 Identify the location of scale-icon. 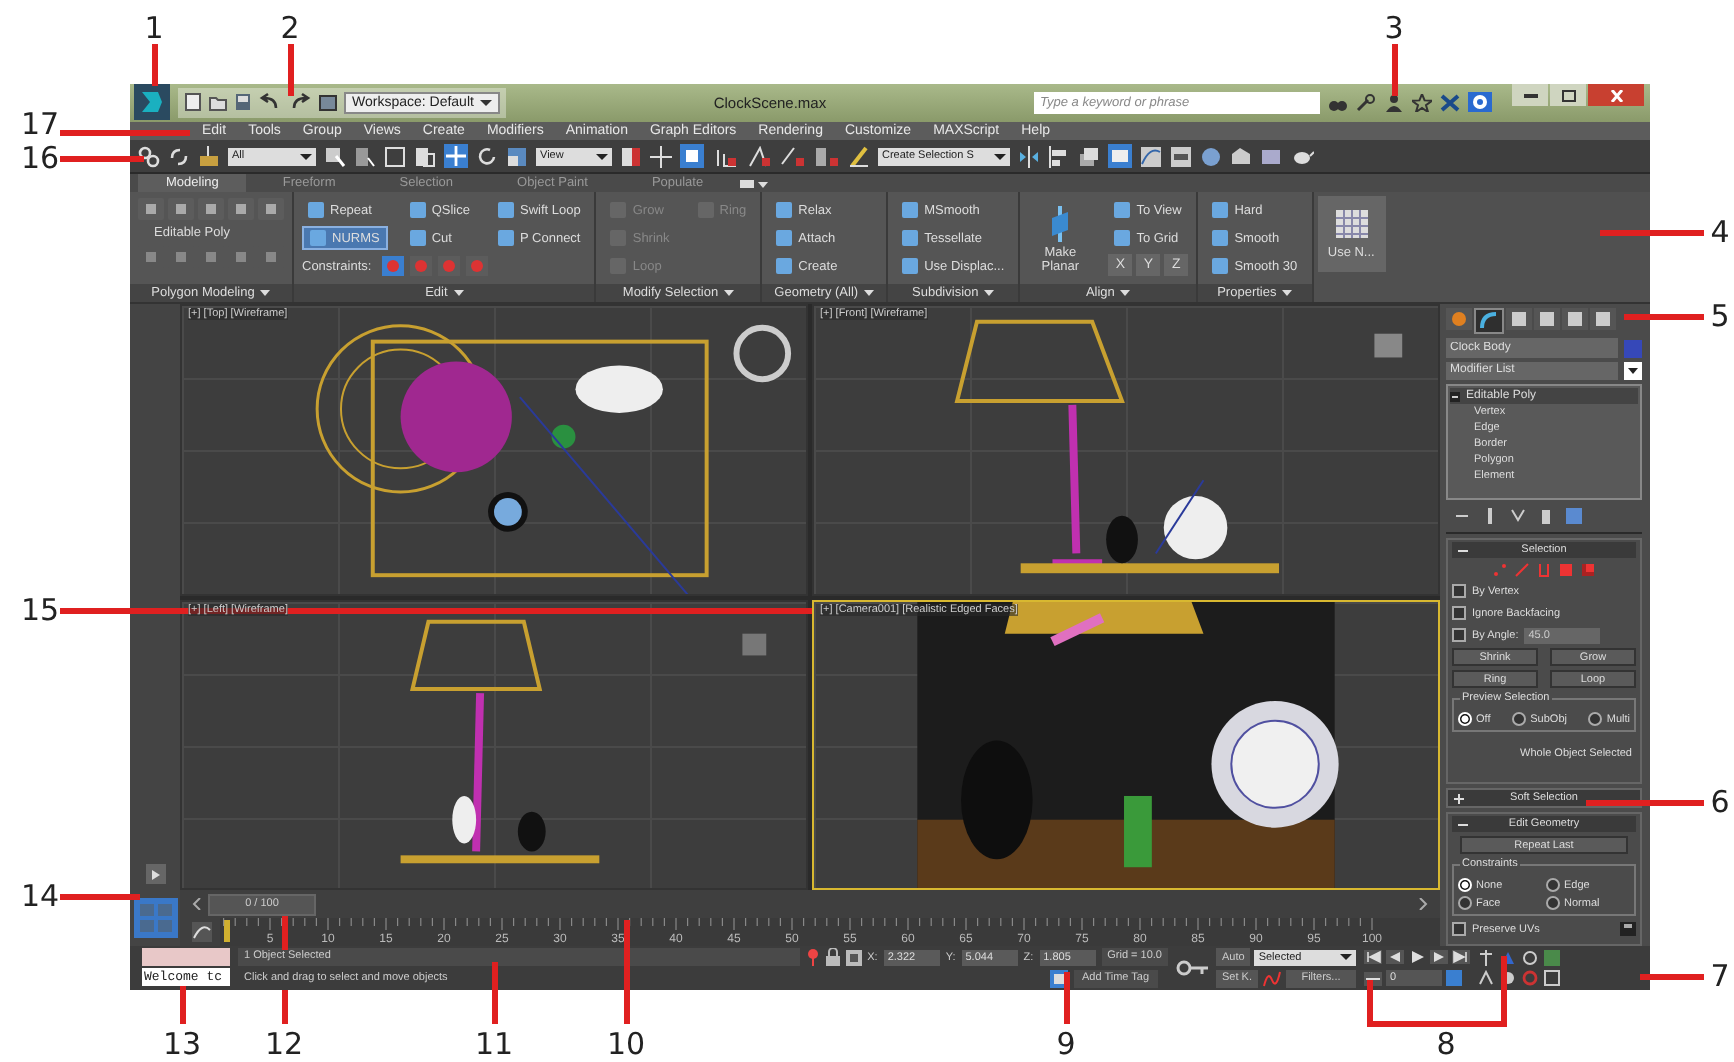
(517, 156).